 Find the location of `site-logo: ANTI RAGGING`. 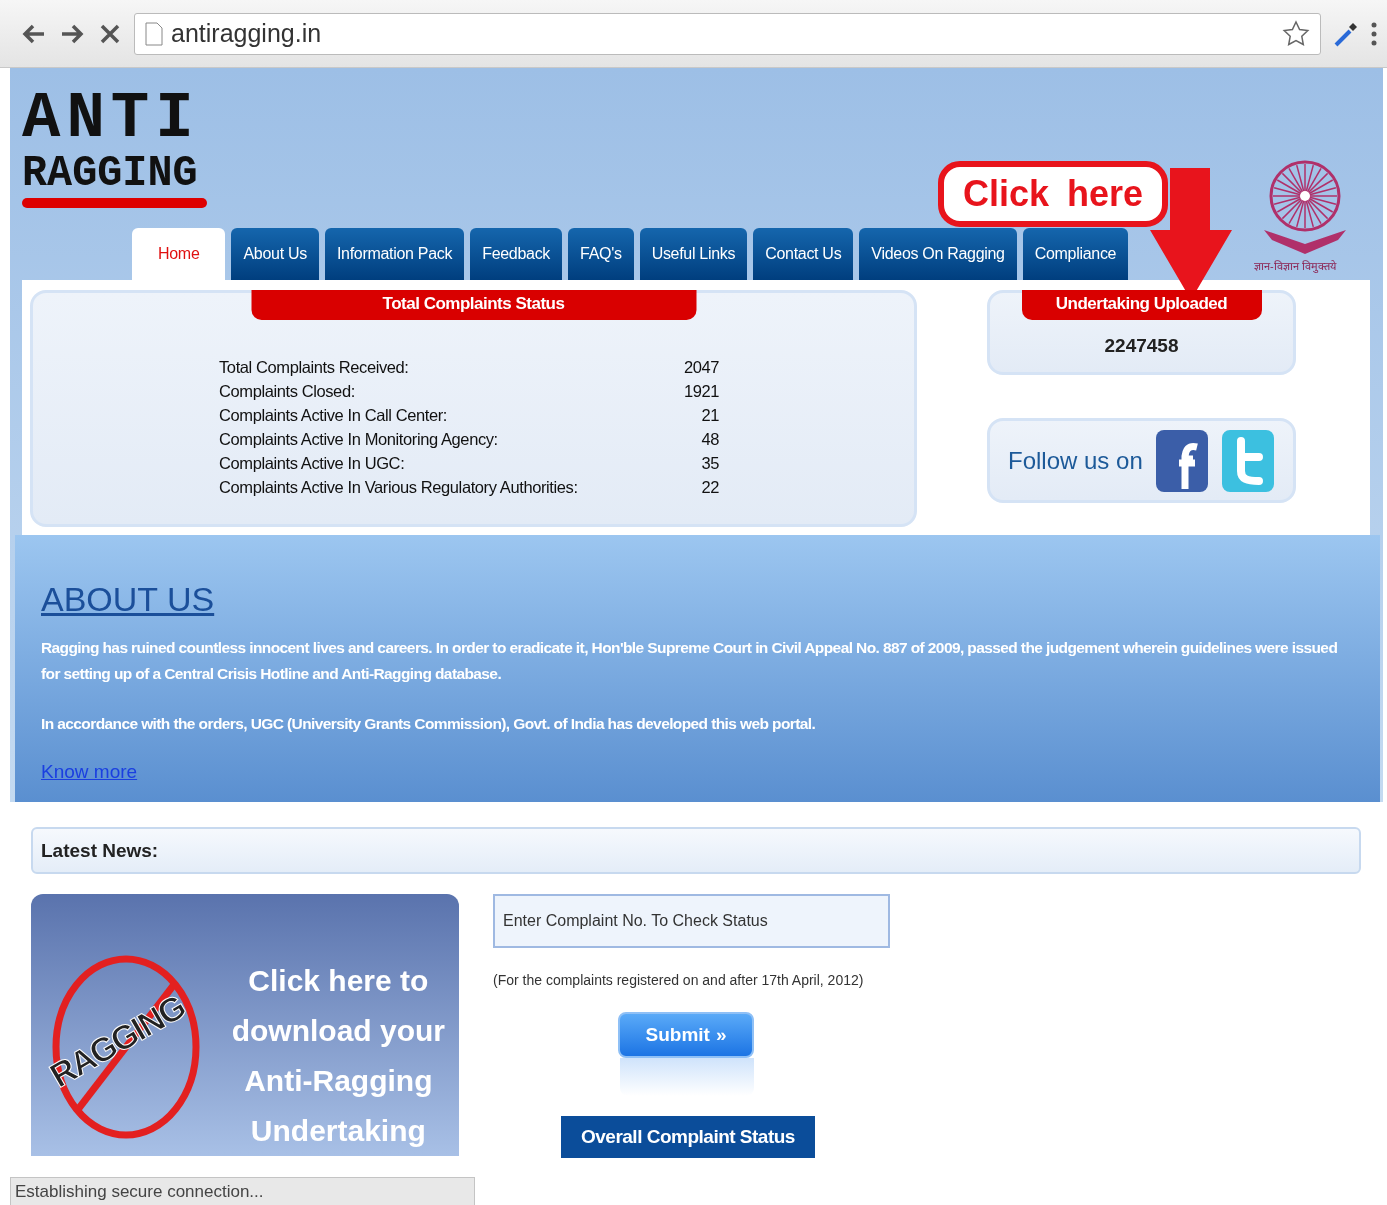

site-logo: ANTI RAGGING is located at coordinates (117, 148).